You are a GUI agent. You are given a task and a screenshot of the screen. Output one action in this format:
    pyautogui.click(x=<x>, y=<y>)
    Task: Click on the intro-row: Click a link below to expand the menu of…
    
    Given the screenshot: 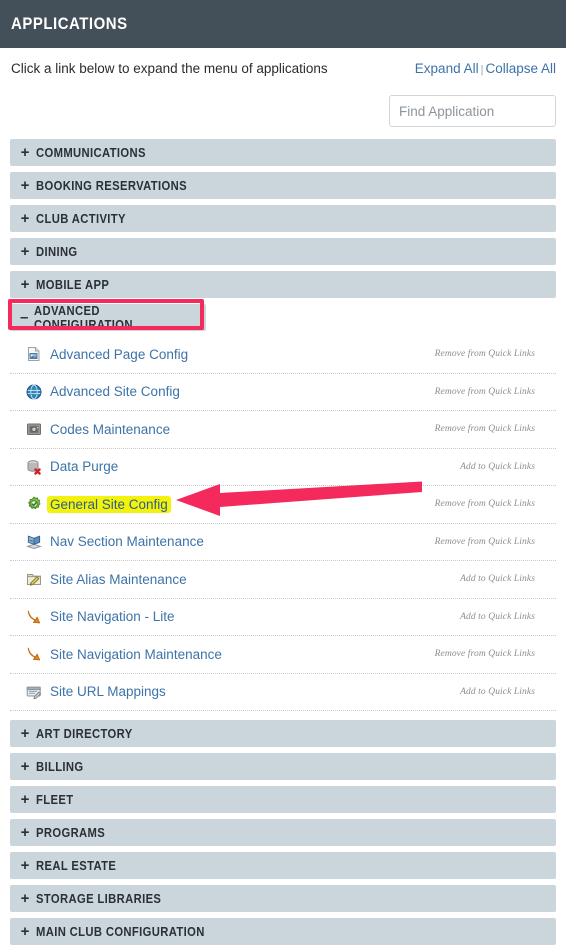 What is the action you would take?
    pyautogui.click(x=283, y=70)
    